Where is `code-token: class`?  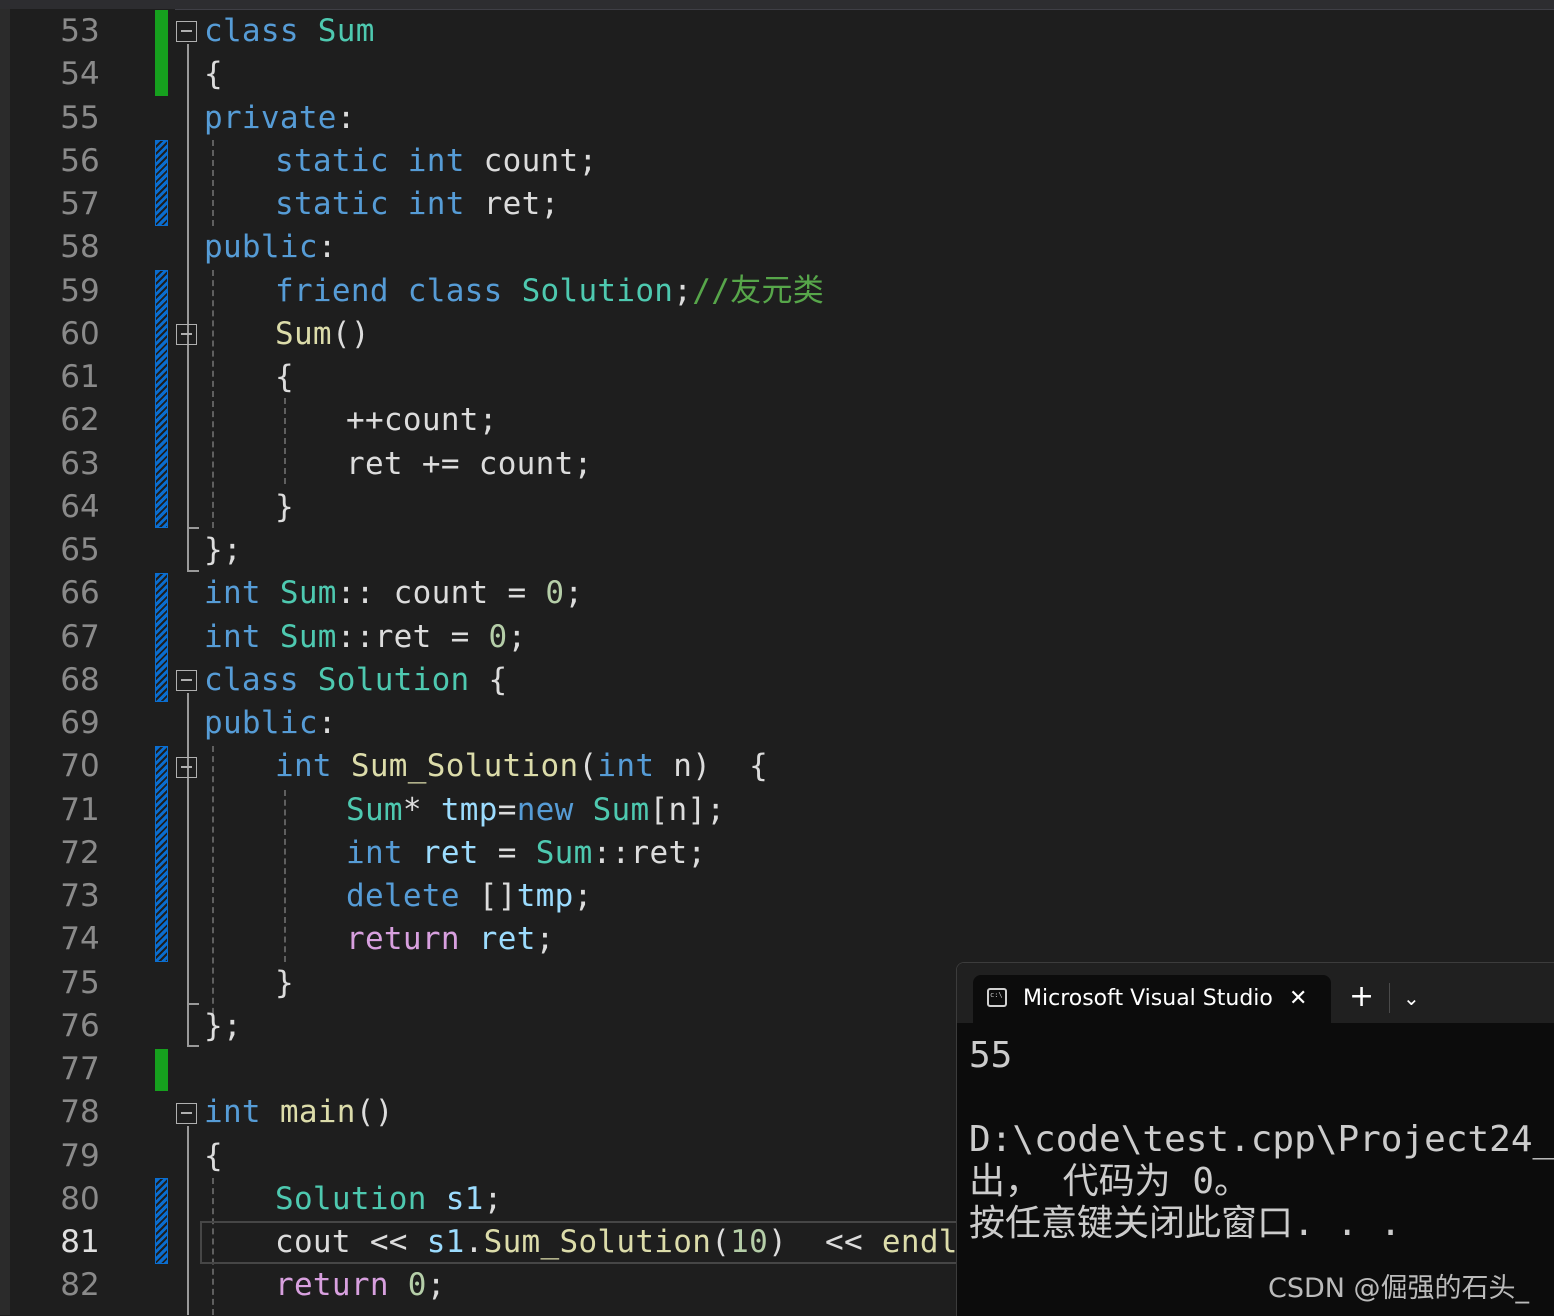 code-token: class is located at coordinates (455, 290).